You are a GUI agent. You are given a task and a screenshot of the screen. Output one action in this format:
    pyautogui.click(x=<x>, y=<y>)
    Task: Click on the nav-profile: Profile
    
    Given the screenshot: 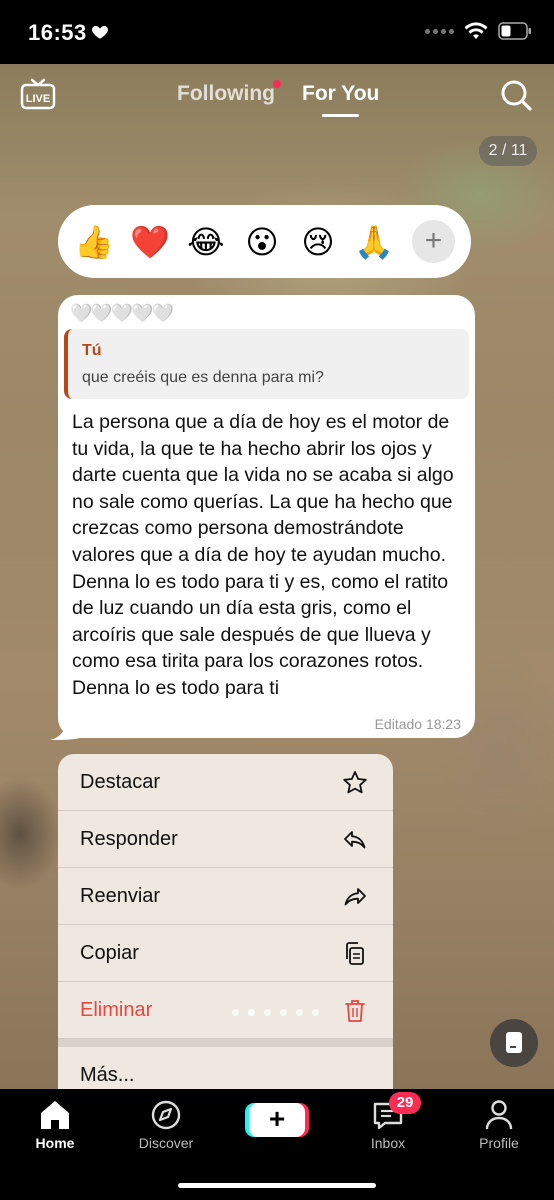 What is the action you would take?
    pyautogui.click(x=499, y=1125)
    